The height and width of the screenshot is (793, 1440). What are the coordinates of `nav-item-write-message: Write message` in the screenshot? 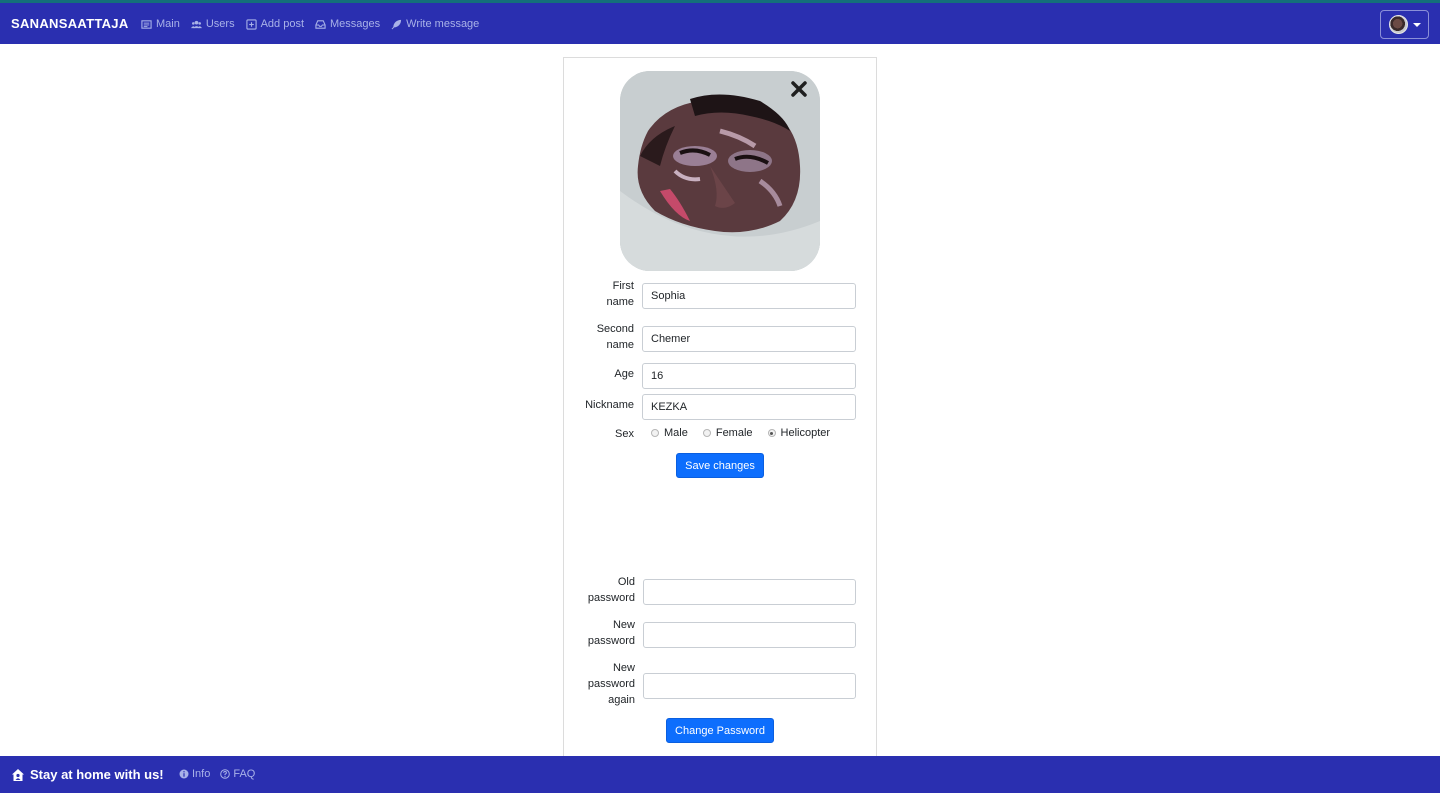 It's located at (435, 24).